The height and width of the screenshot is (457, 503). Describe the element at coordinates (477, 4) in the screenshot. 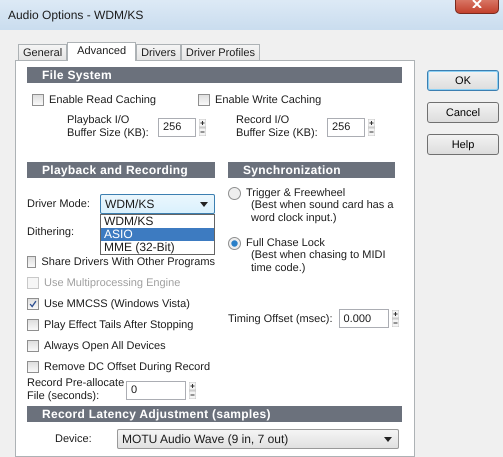

I see `close-icon` at that location.